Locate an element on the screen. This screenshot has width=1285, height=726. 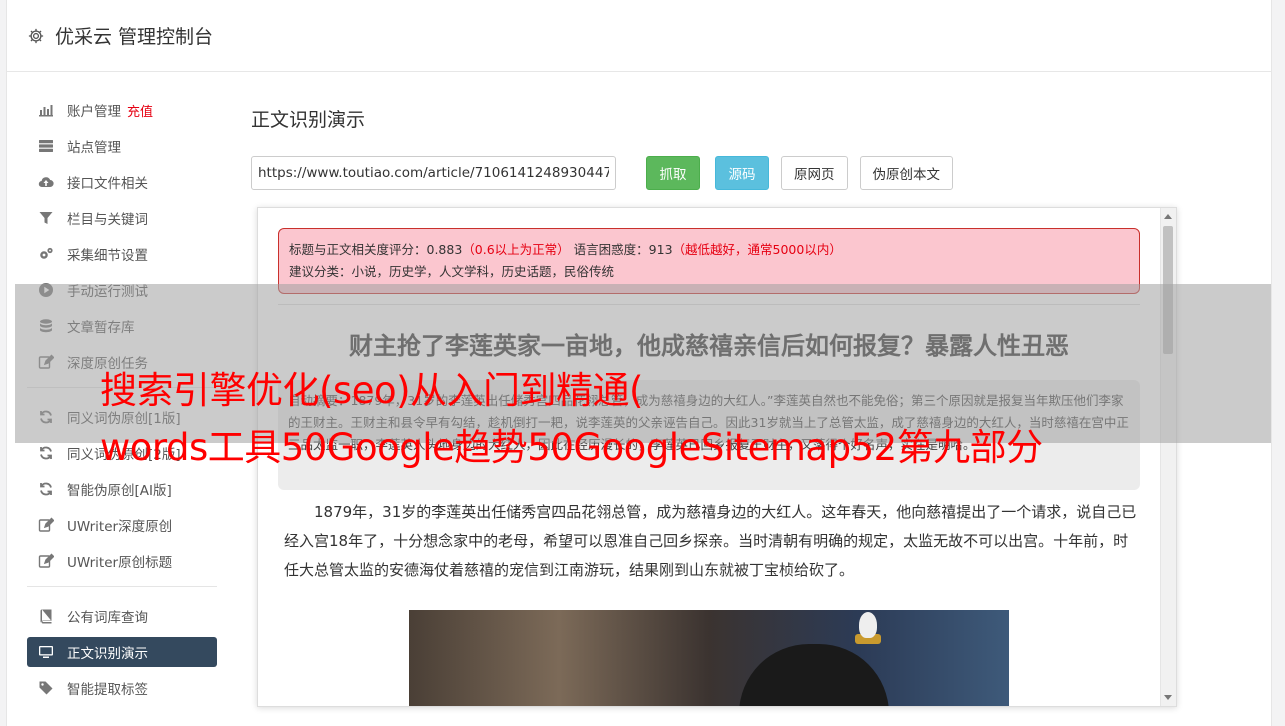
relevance-hint: （0.6以上为正常） is located at coordinates (516, 249).